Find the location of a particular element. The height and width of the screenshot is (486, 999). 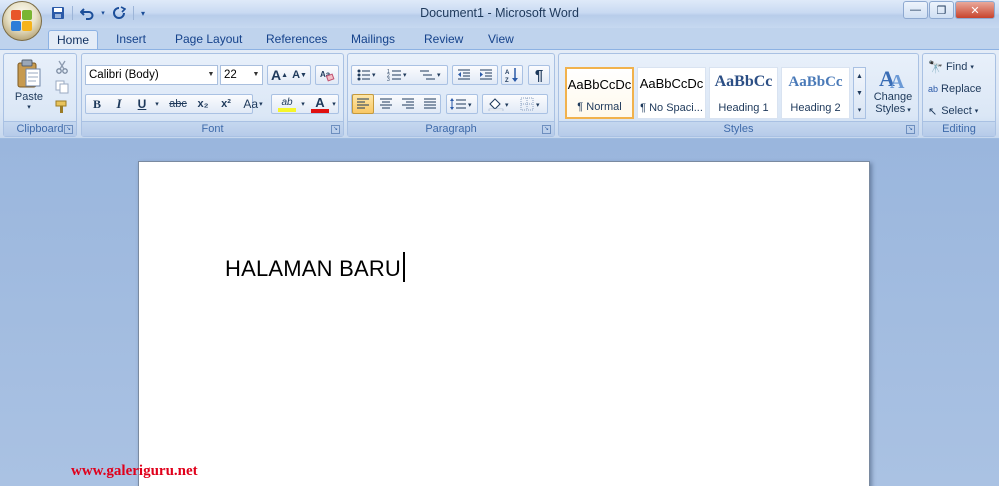

style-heading-1: AaBbCc Heading 1 is located at coordinates (743, 93).